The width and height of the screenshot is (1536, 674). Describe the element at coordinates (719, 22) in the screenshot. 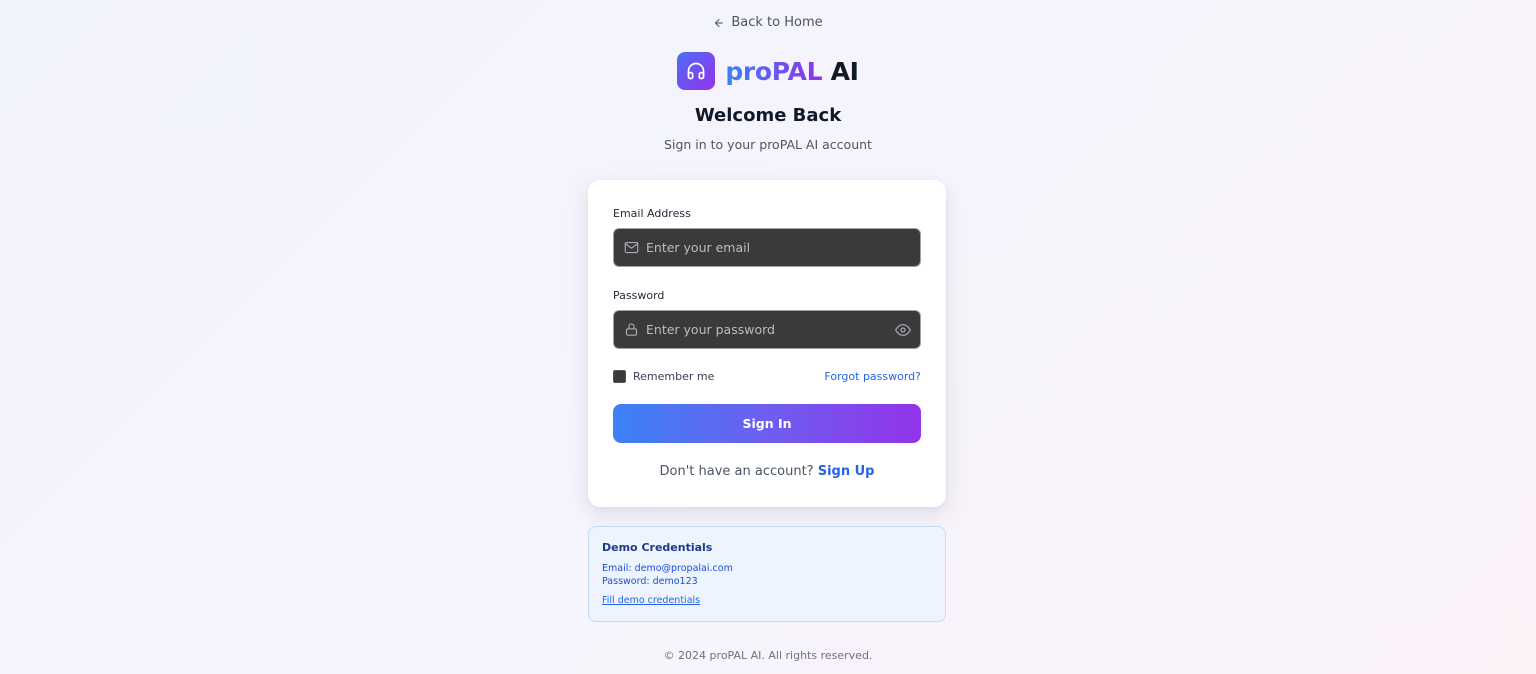

I see `arrow-left-icon` at that location.